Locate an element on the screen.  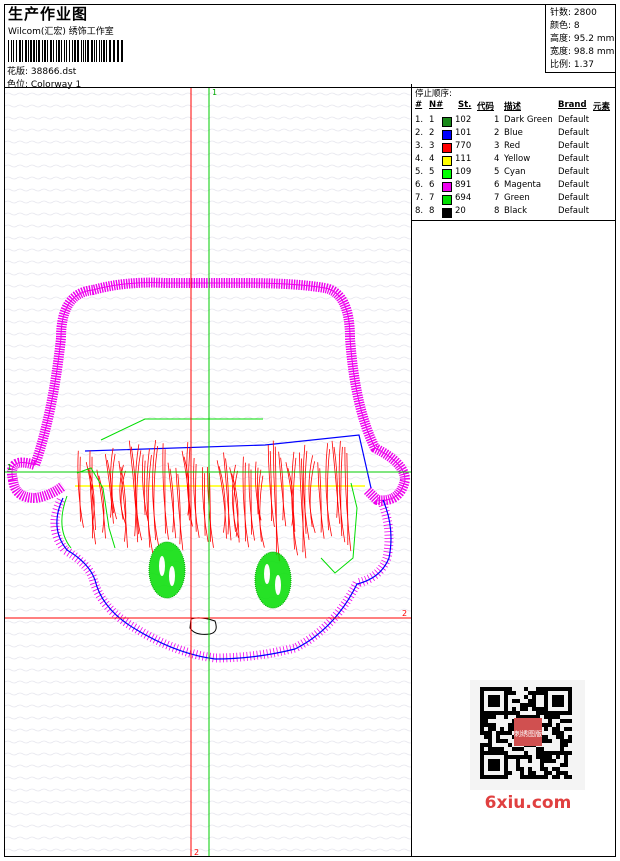
watermark-qr: 刺绣图版 6xiu.com is located at coordinates (527, 745).